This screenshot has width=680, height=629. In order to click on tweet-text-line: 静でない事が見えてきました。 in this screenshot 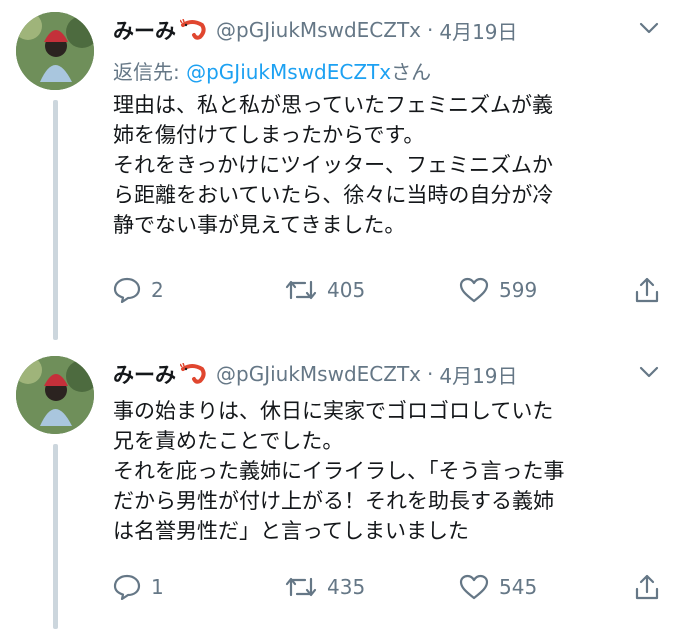, I will do `click(259, 225)`.